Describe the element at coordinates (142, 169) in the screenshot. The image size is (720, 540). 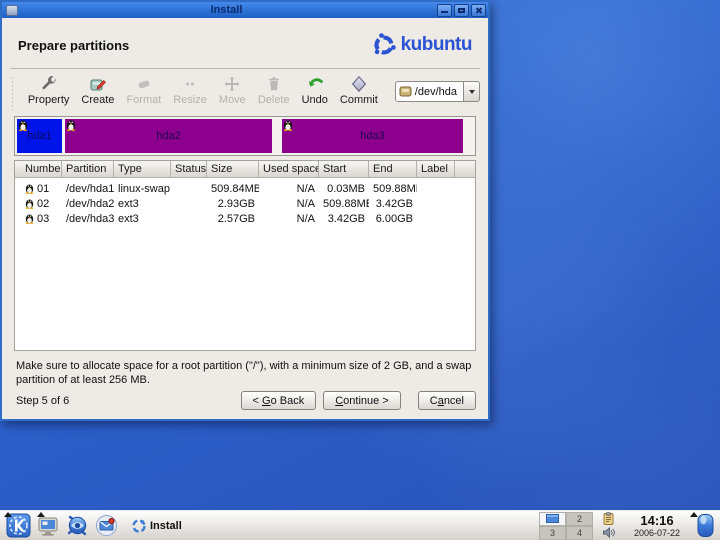
I see `column-header-type: Type` at that location.